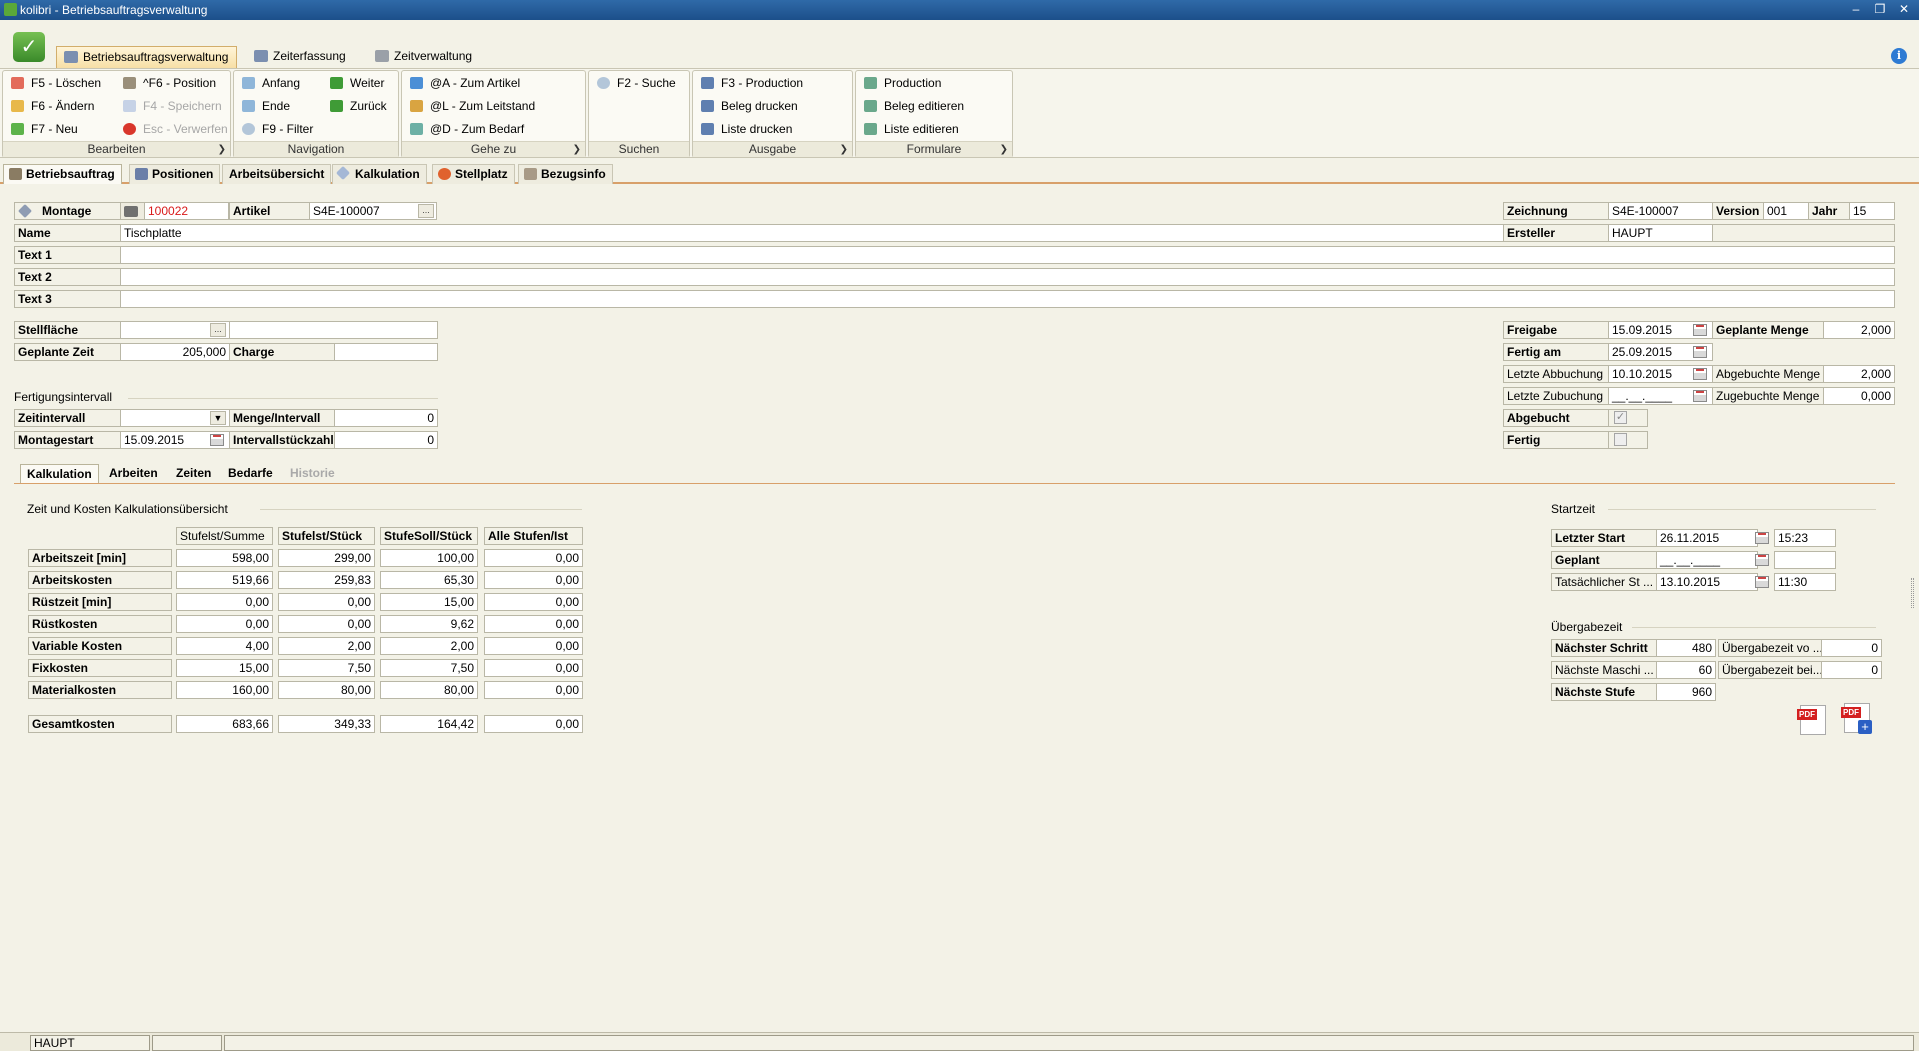  I want to click on print-list-button: Liste drucken, so click(743, 129).